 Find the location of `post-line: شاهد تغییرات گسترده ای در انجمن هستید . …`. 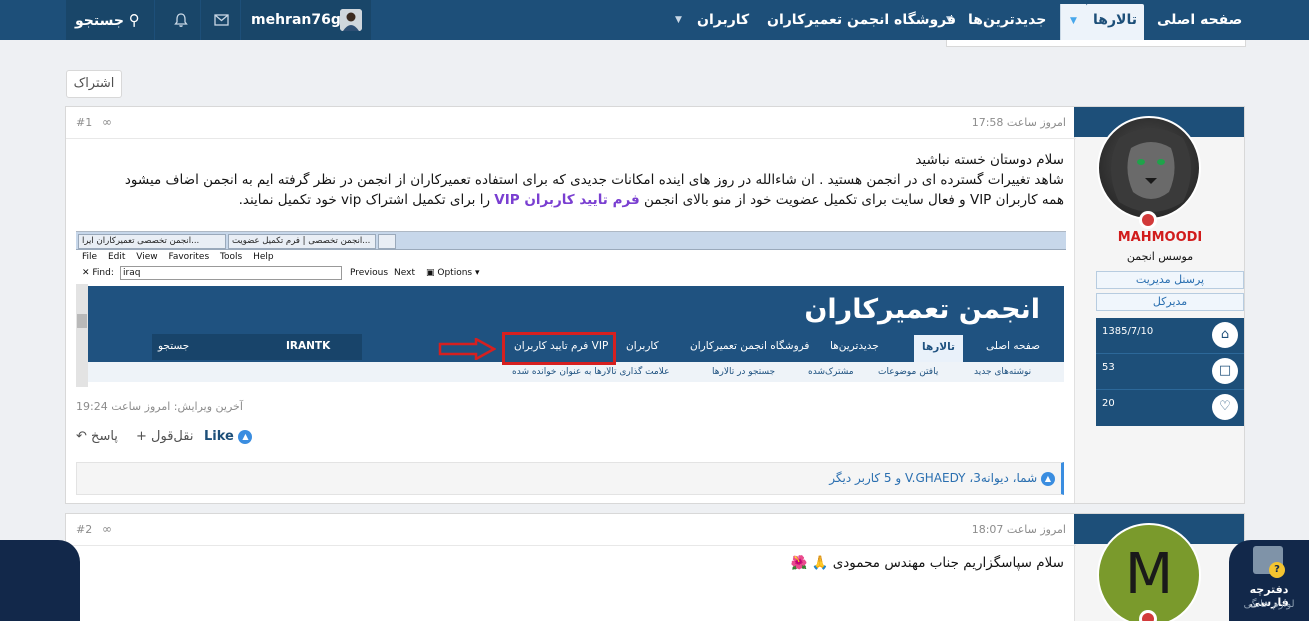

post-line: شاهد تغییرات گسترده ای در انجمن هستید . … is located at coordinates (594, 180).